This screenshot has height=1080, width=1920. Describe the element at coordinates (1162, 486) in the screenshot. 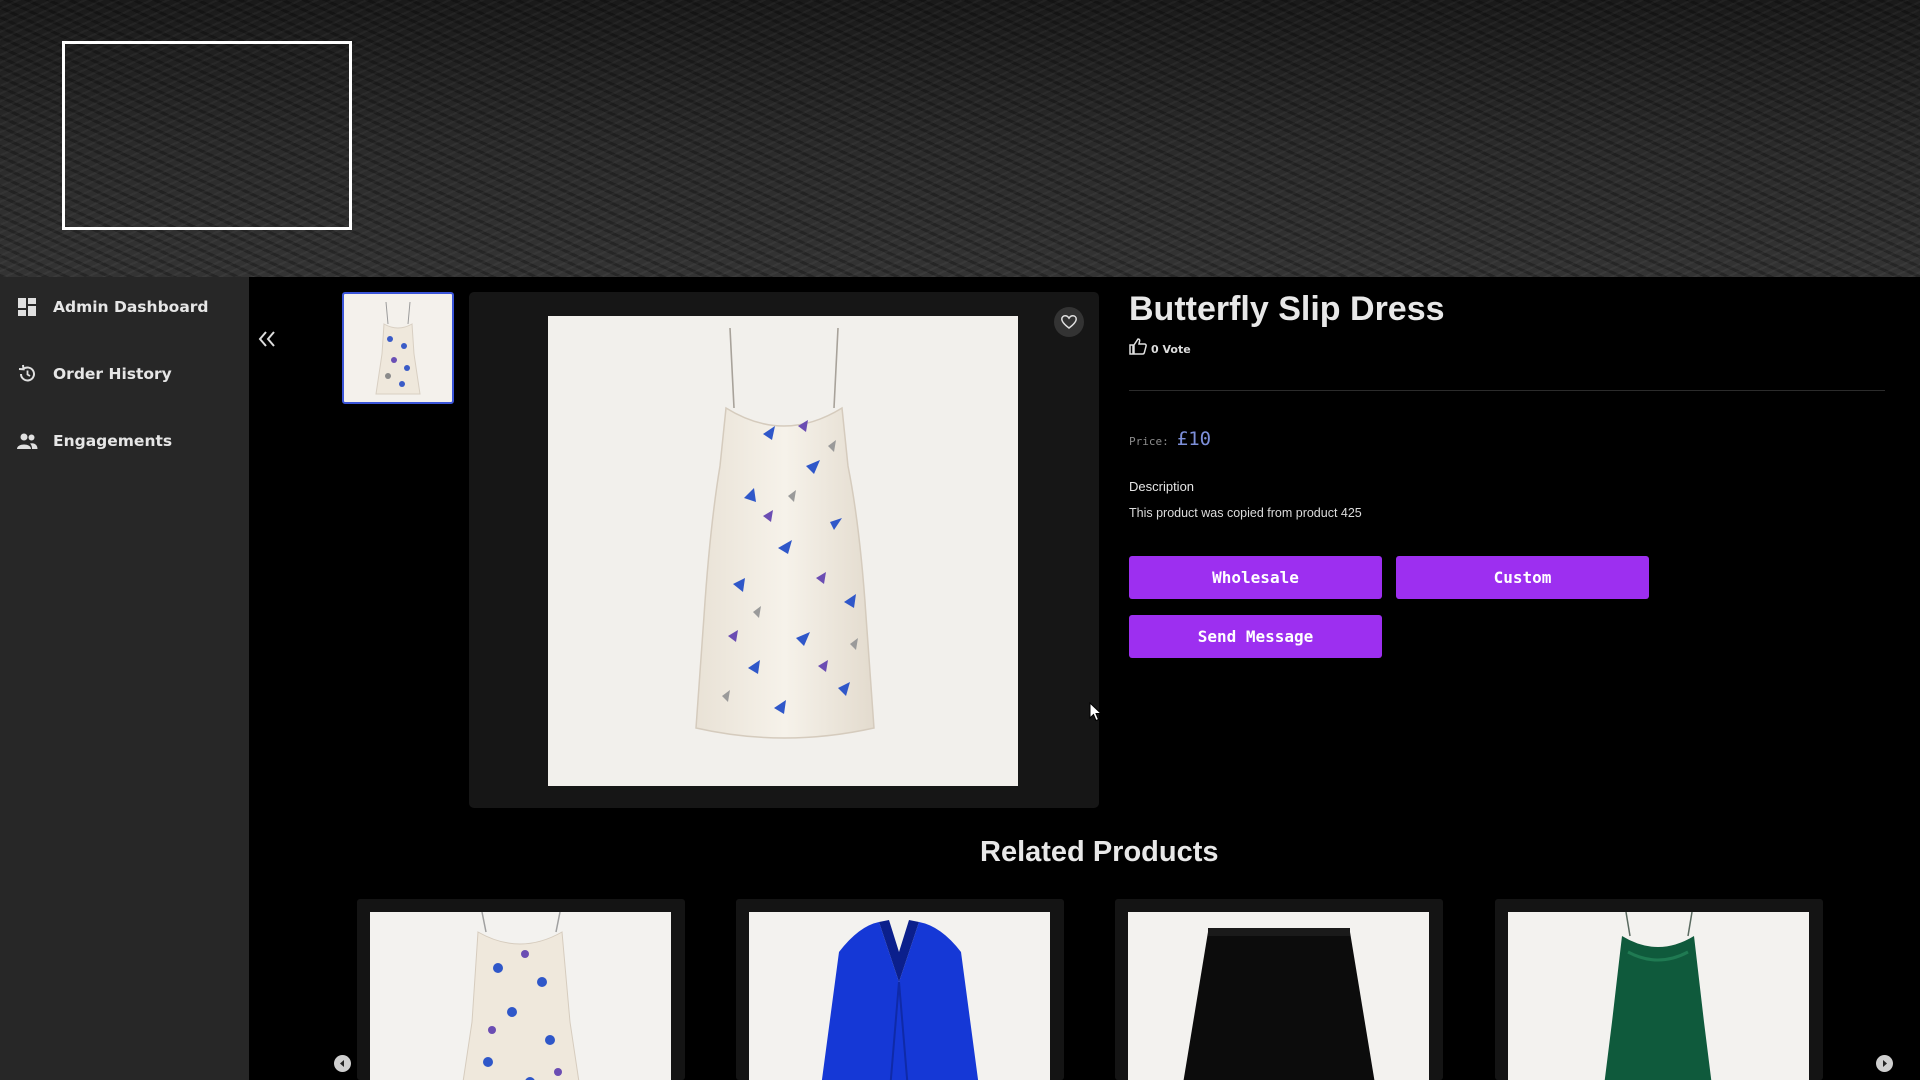

I see `description-label: Description` at that location.